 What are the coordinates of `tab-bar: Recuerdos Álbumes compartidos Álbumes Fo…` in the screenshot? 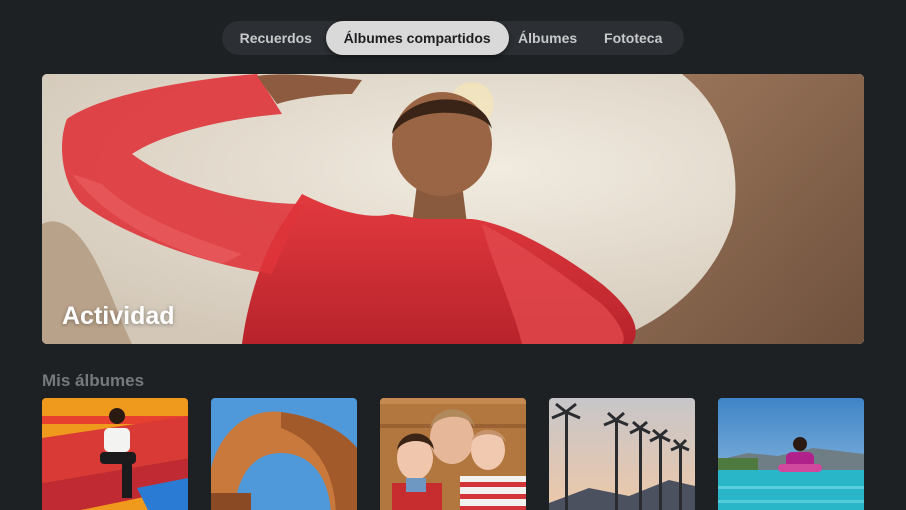 It's located at (453, 38).